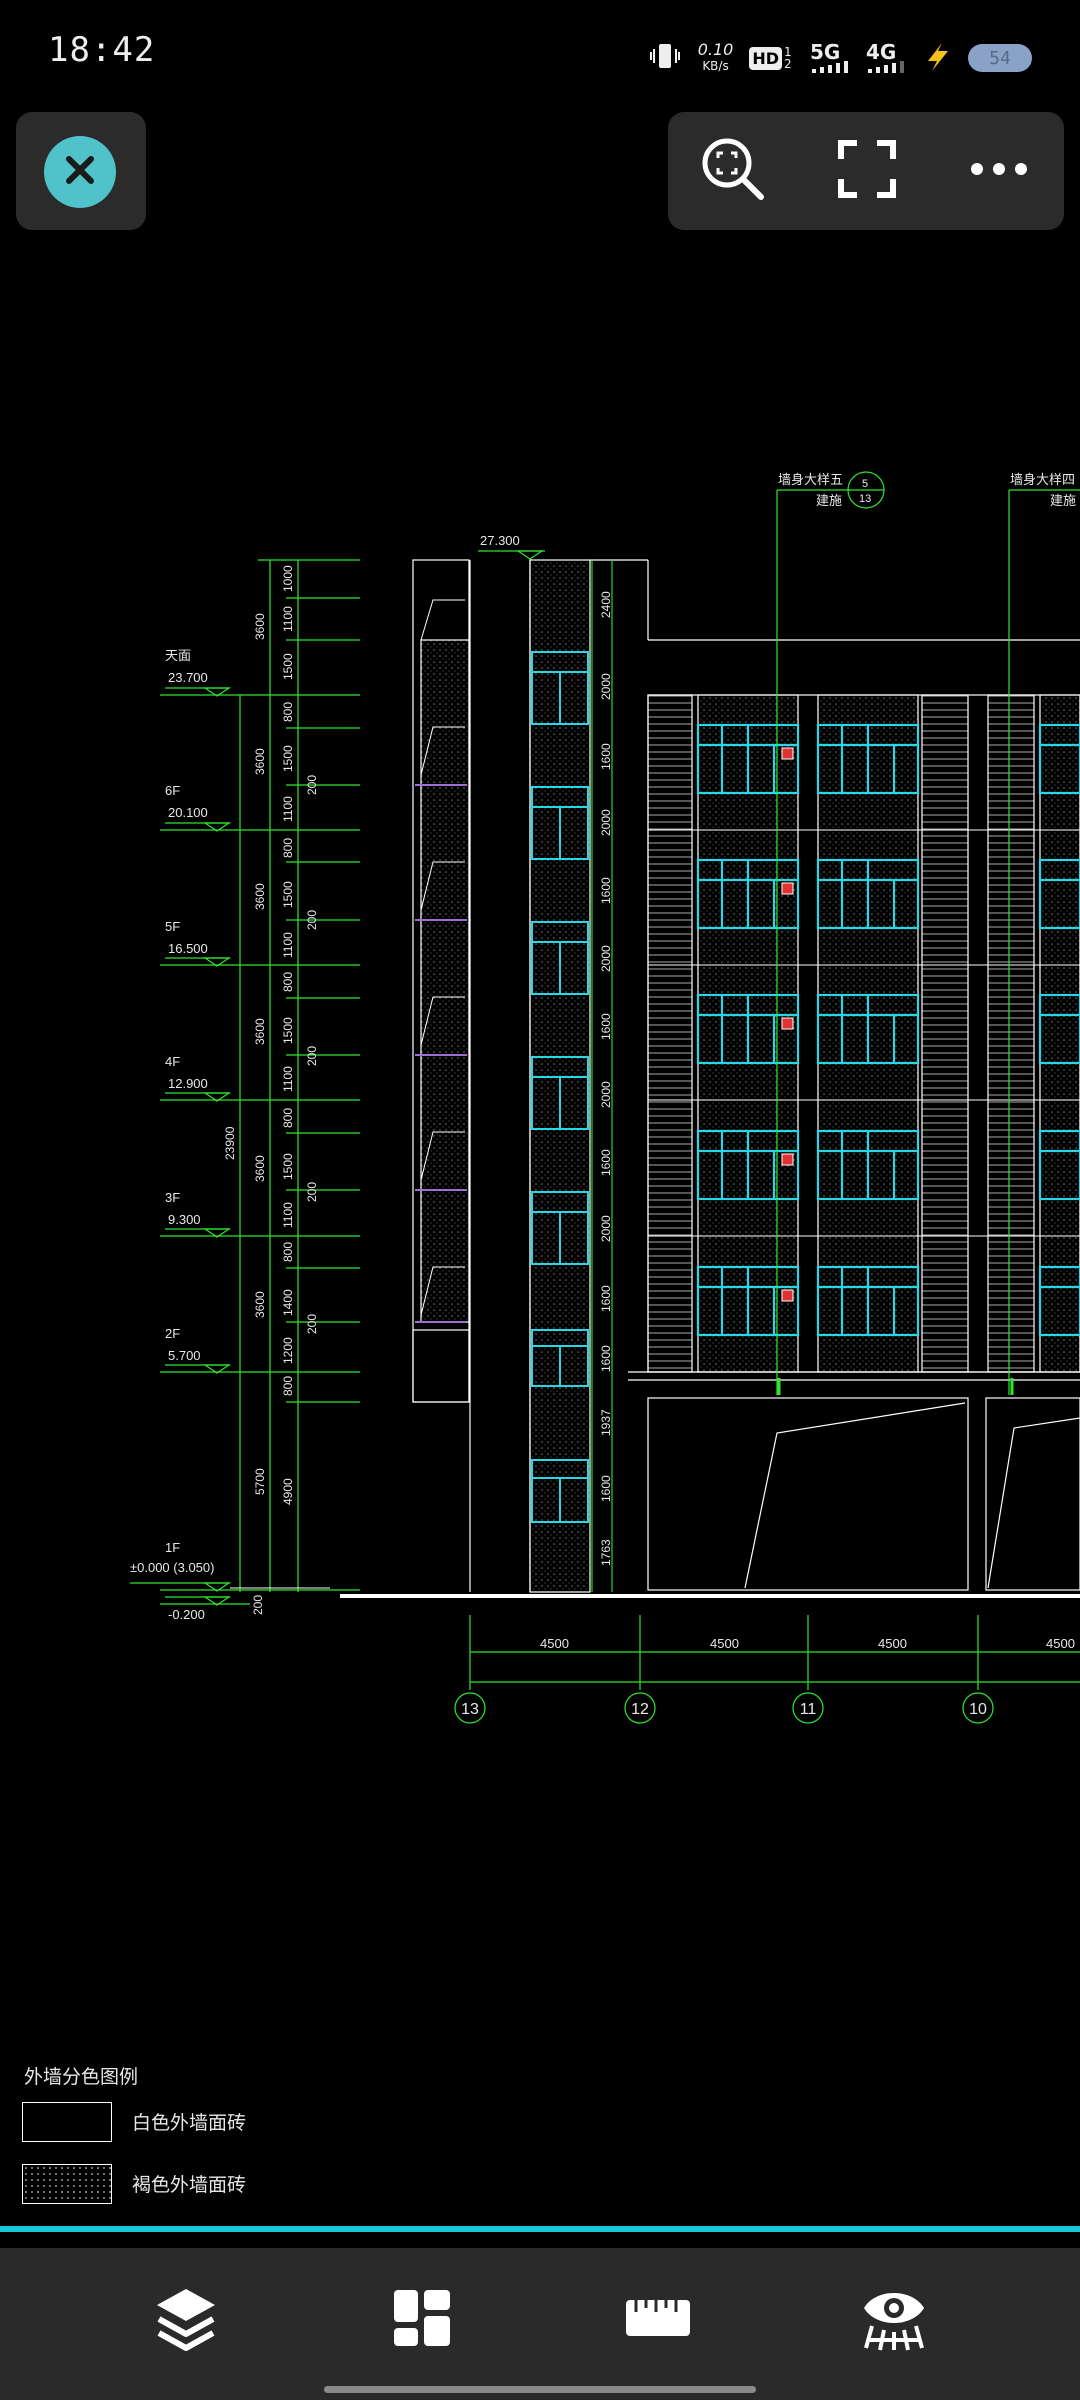  I want to click on level-name: 天面, so click(178, 655).